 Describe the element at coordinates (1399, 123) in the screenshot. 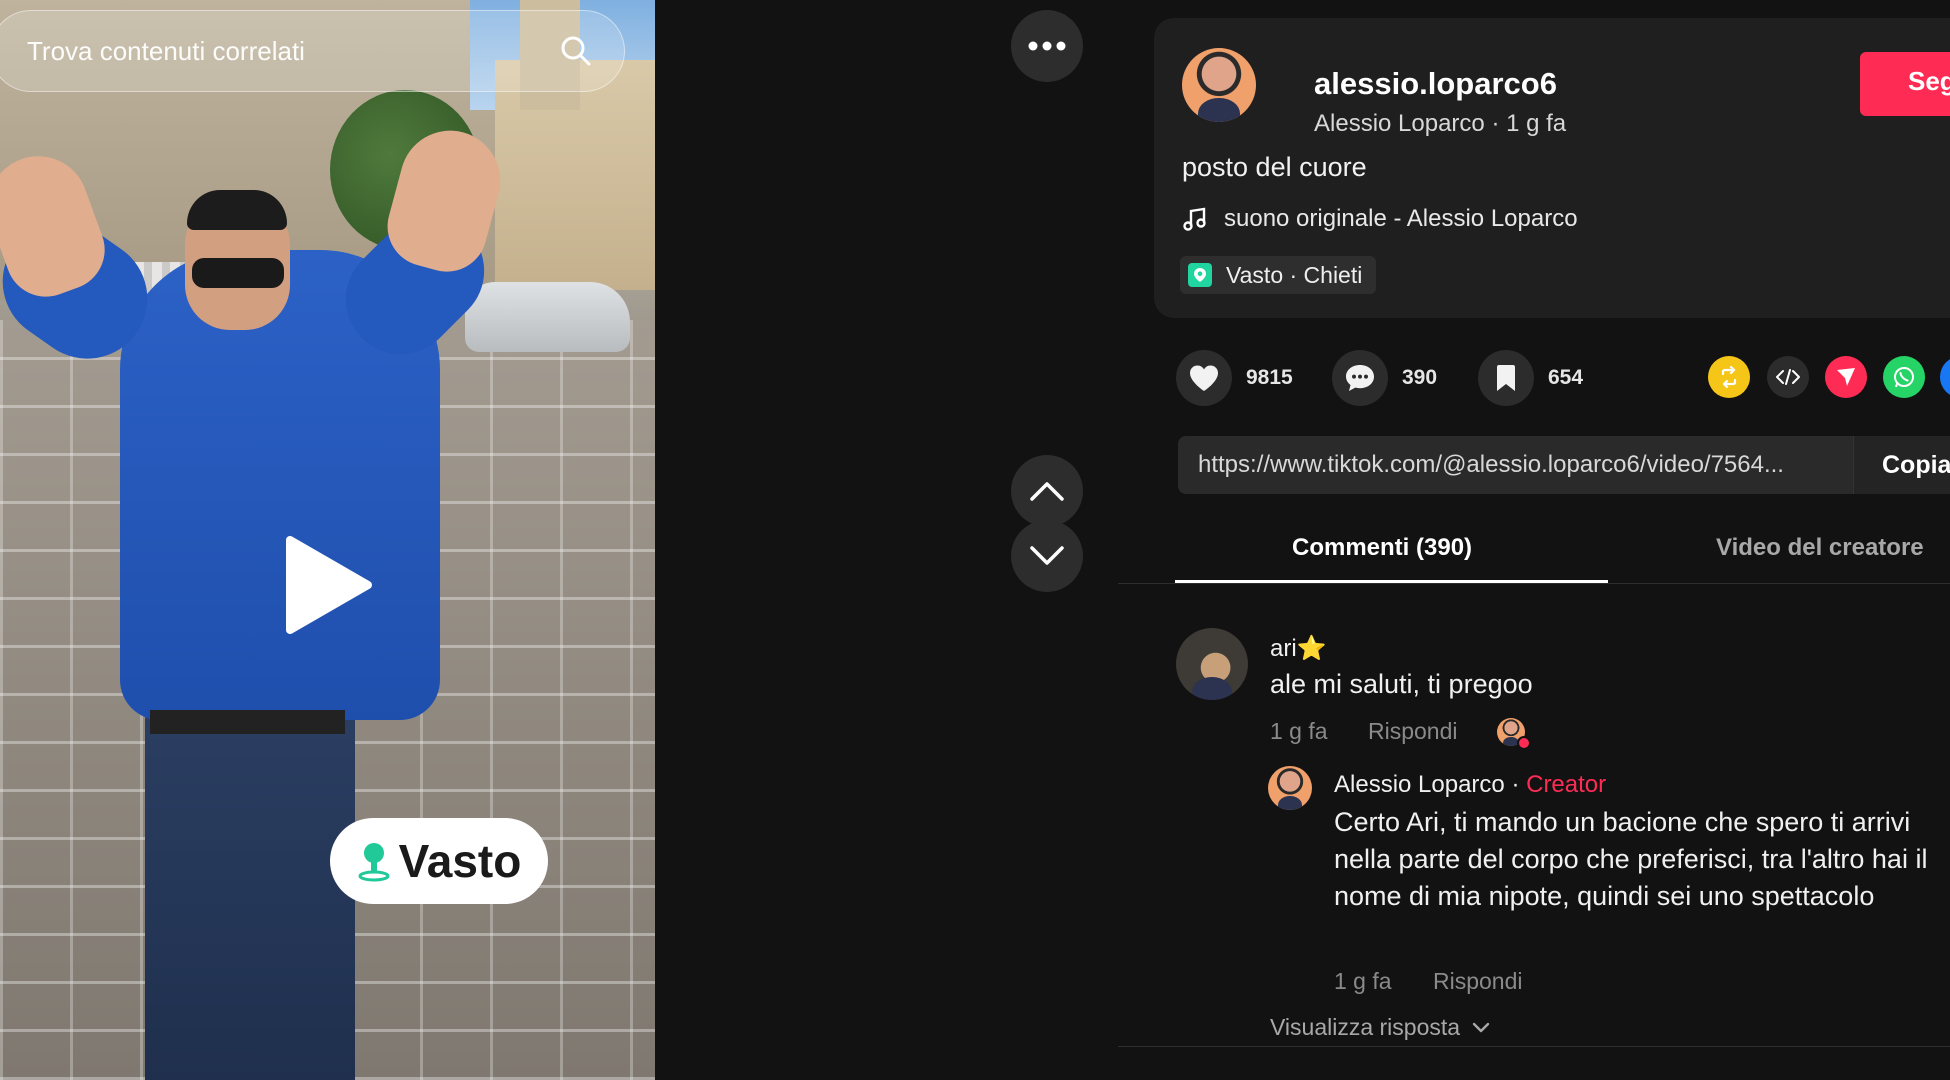

I see `author-display-name: Alessio Loparco` at that location.